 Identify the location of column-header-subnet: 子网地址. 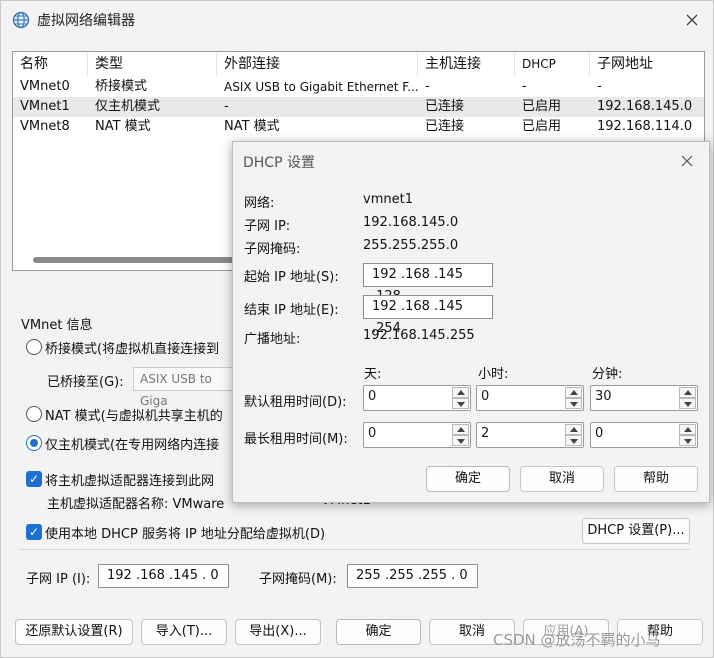
(647, 64).